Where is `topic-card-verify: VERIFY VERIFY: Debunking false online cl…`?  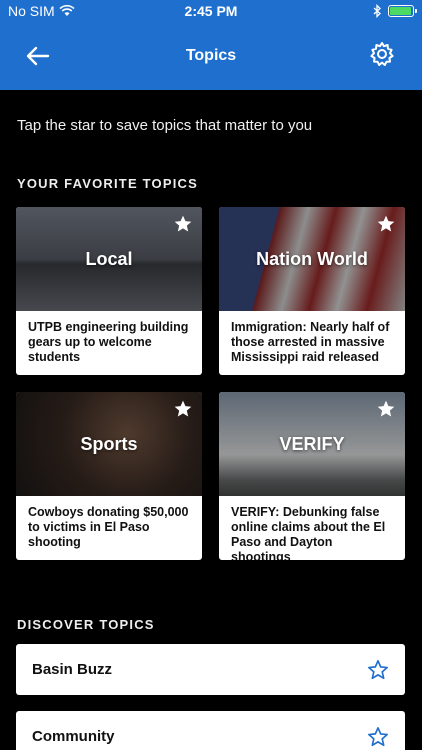
topic-card-verify: VERIFY VERIFY: Debunking false online cl… is located at coordinates (312, 476).